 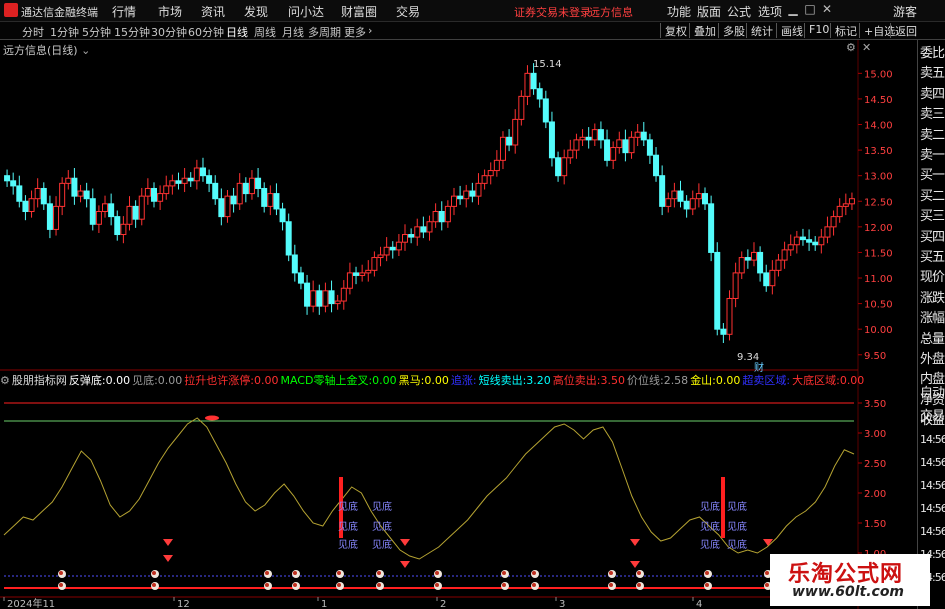 What do you see at coordinates (33, 32) in the screenshot?
I see `tab-period: 分时` at bounding box center [33, 32].